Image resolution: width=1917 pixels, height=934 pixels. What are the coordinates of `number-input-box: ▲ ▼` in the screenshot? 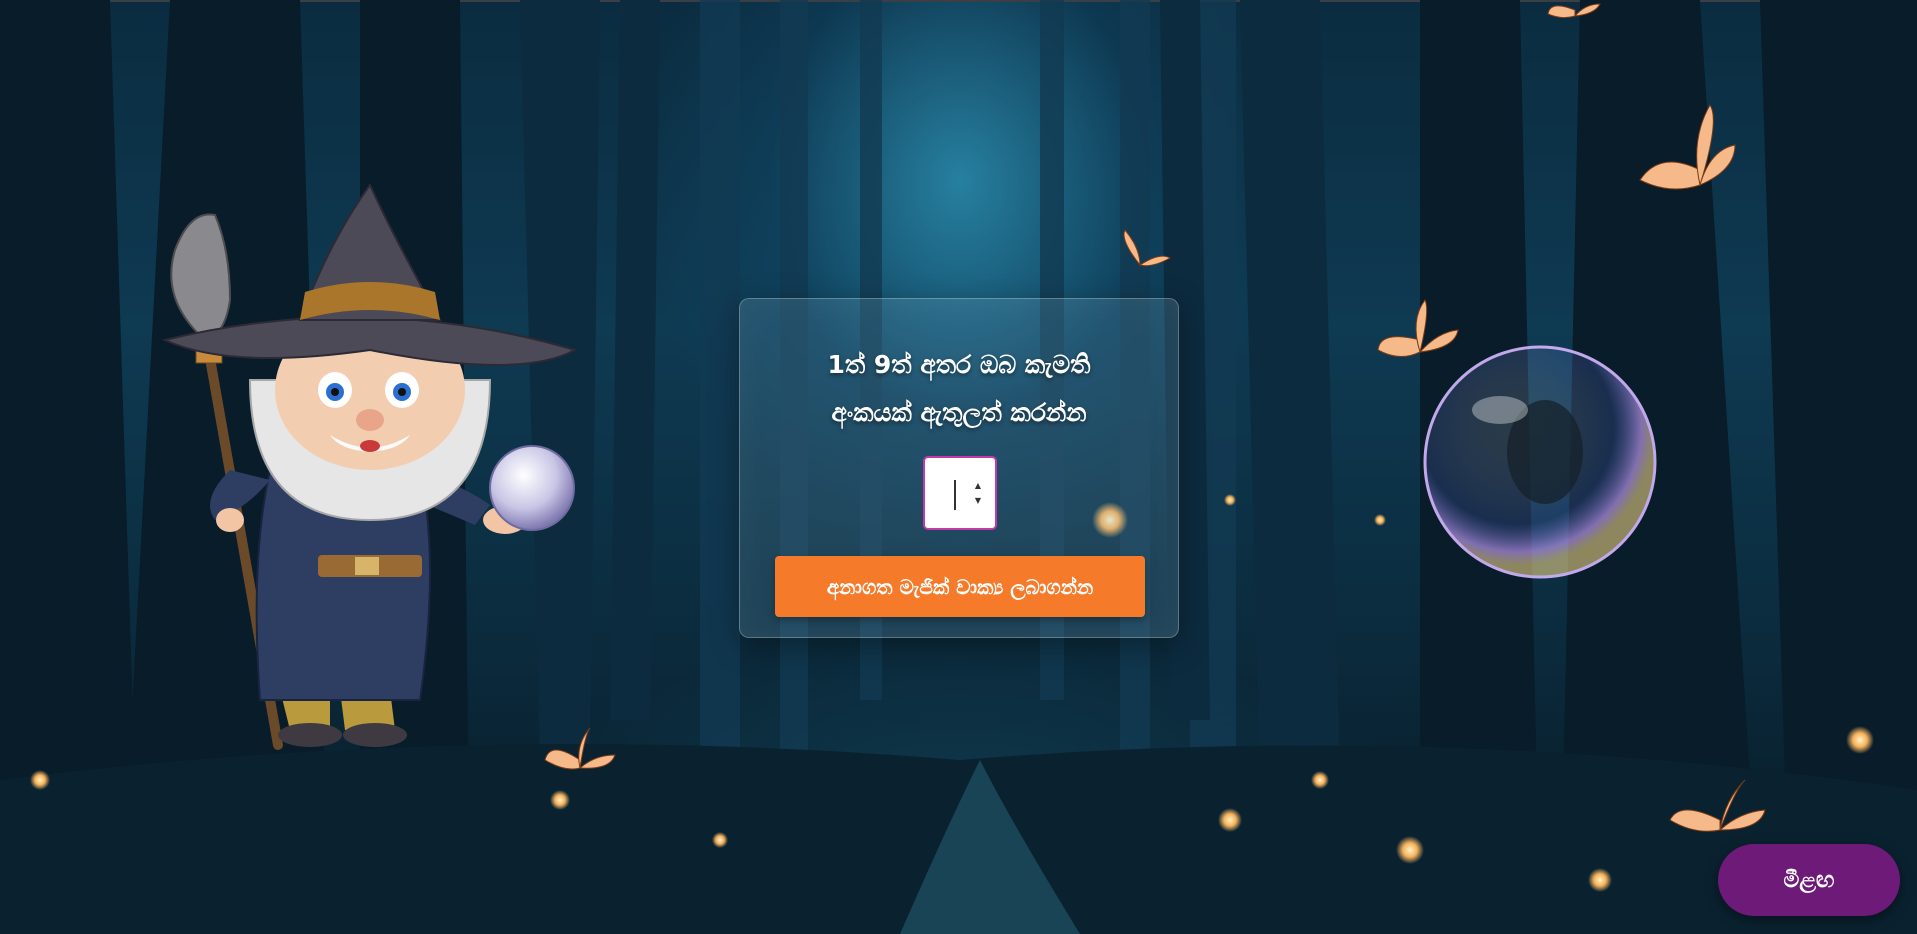 It's located at (960, 493).